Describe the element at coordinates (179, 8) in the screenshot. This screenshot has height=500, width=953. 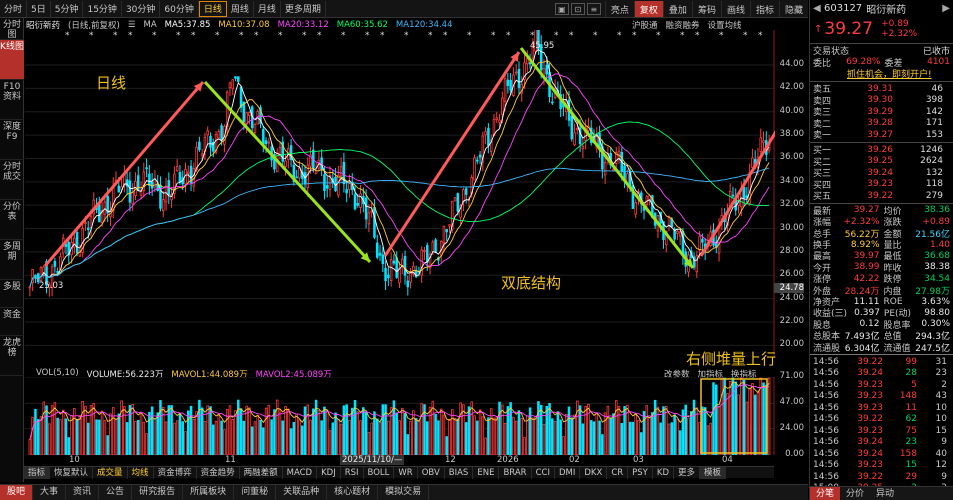
I see `tab-60min: 60分钟` at that location.